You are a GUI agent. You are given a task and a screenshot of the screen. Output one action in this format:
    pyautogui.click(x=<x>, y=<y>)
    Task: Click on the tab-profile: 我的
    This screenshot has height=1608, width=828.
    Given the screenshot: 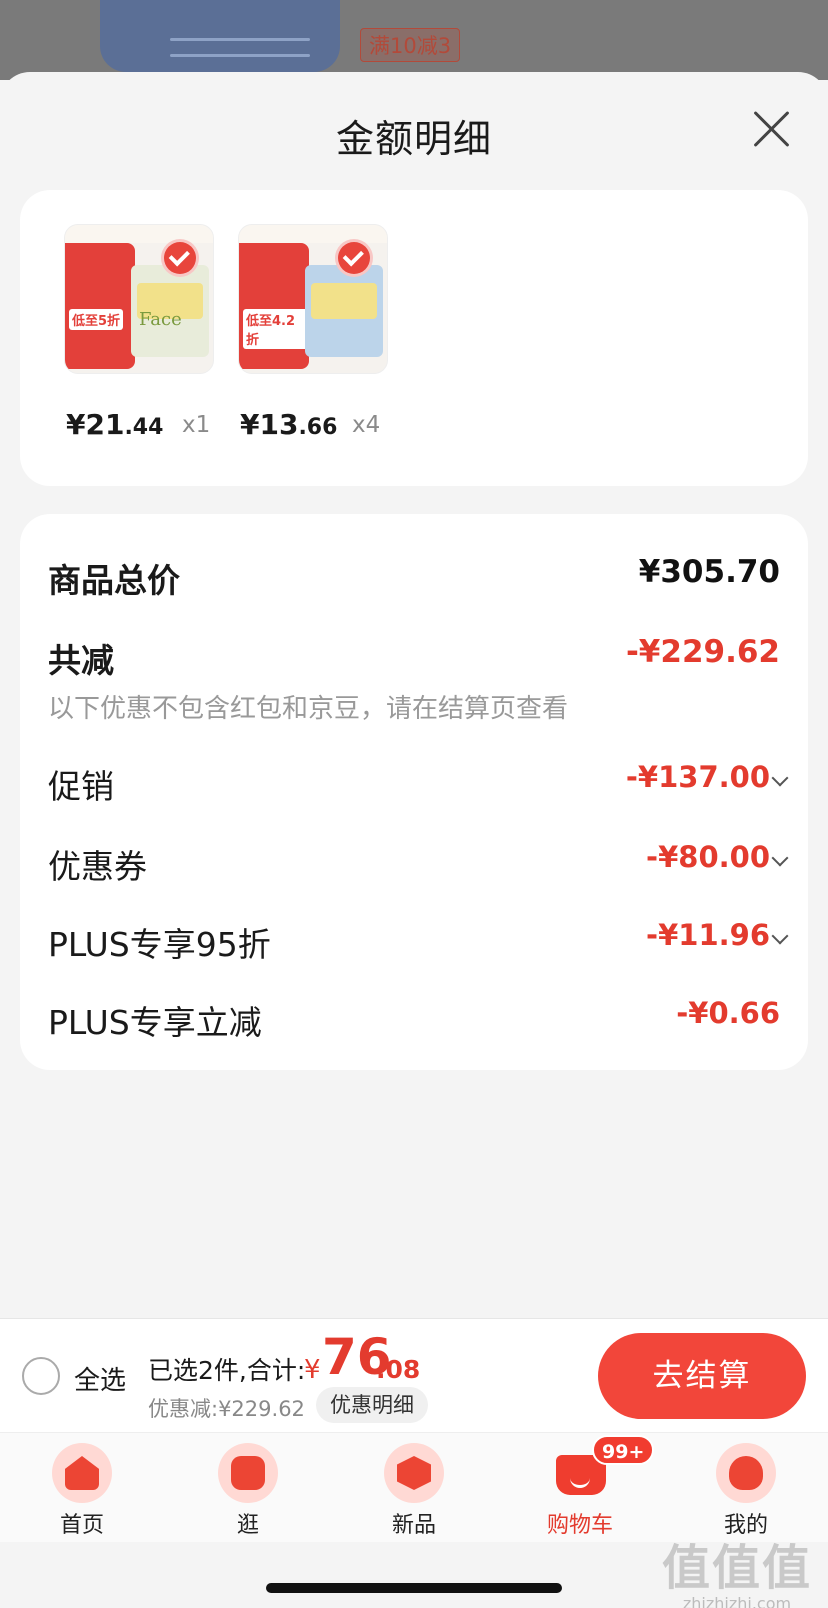 What is the action you would take?
    pyautogui.click(x=746, y=1488)
    